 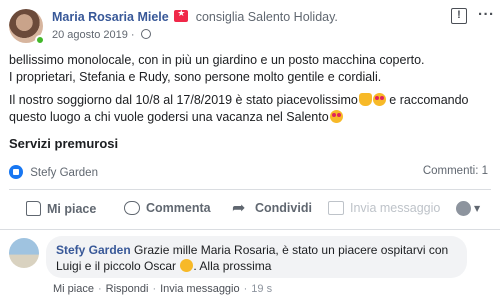 I want to click on thumbs-up-emoji, so click(x=365, y=99).